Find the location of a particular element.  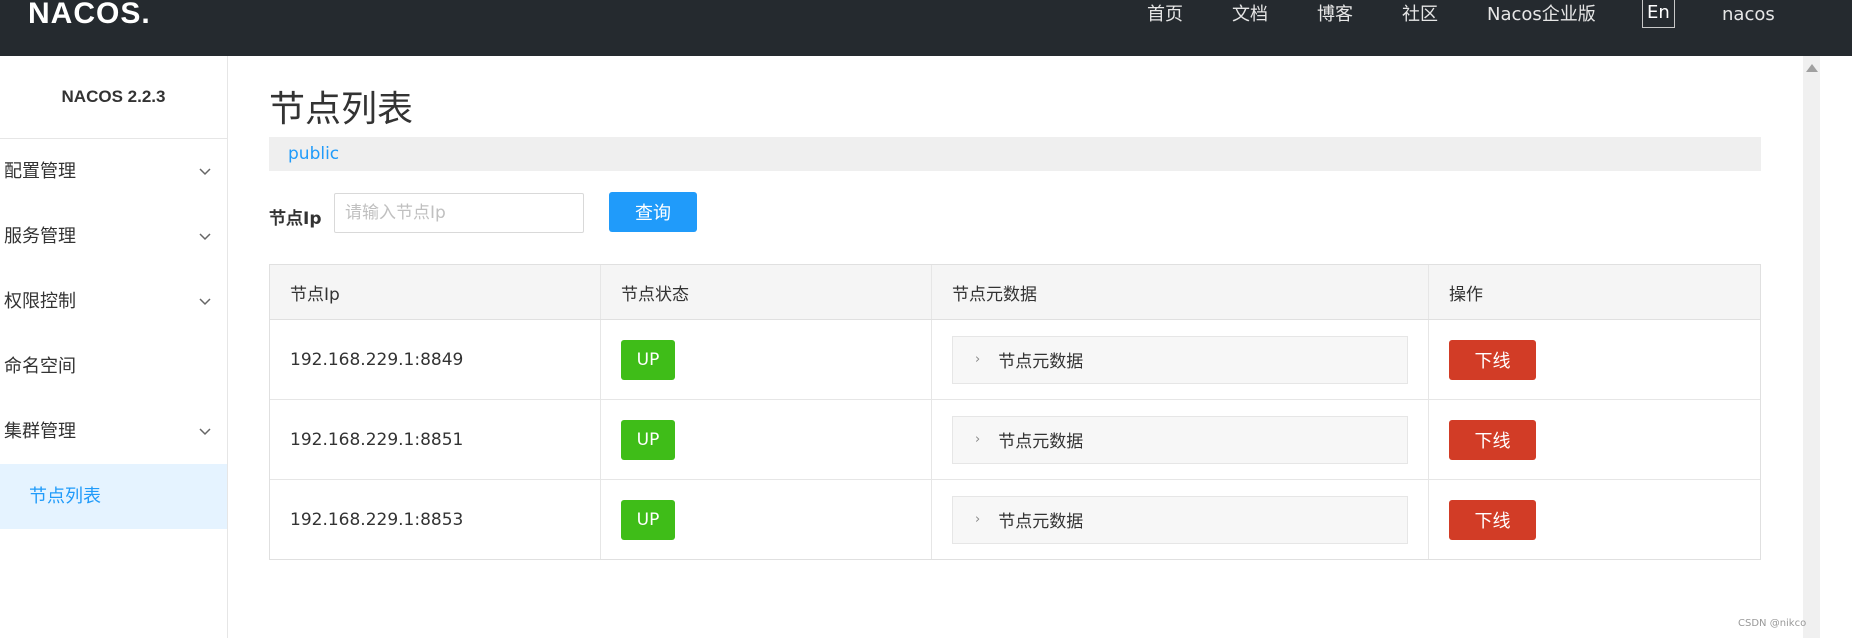

table-row: 192.168.229.1:8853 UP › 节点元数据 下线 is located at coordinates (1015, 519).